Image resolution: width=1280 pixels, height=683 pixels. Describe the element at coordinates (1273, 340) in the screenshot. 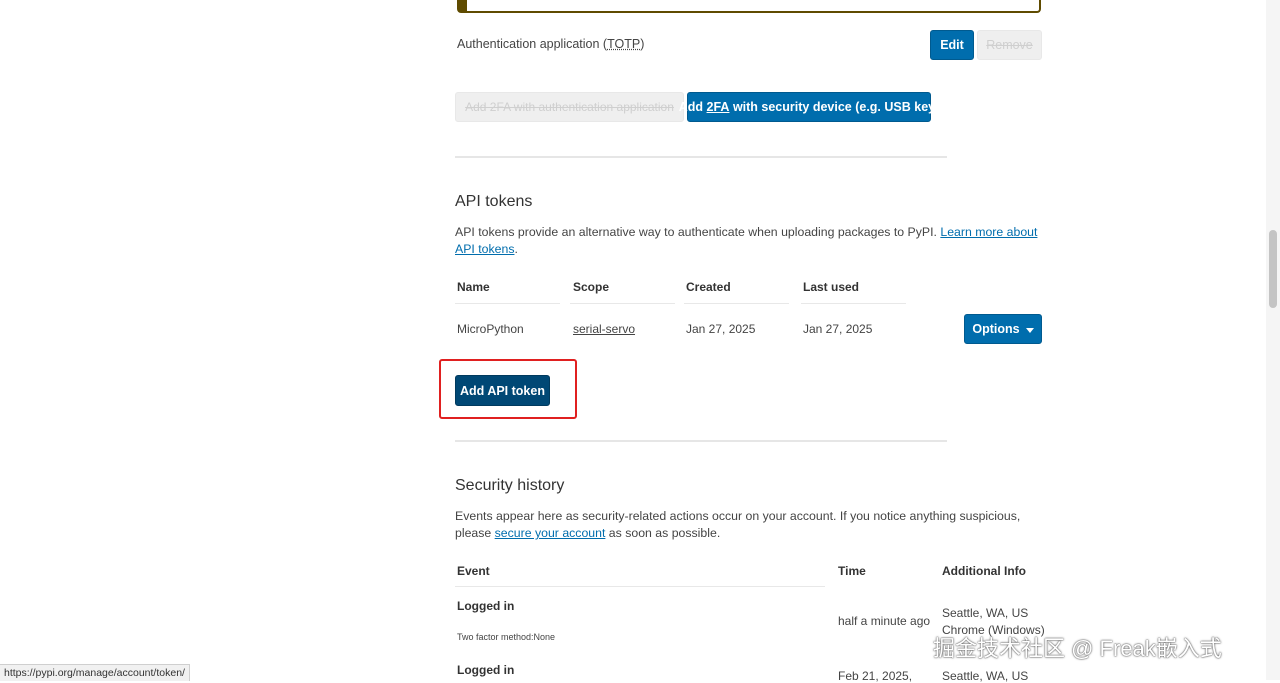

I see `vertical-scrollbar` at that location.